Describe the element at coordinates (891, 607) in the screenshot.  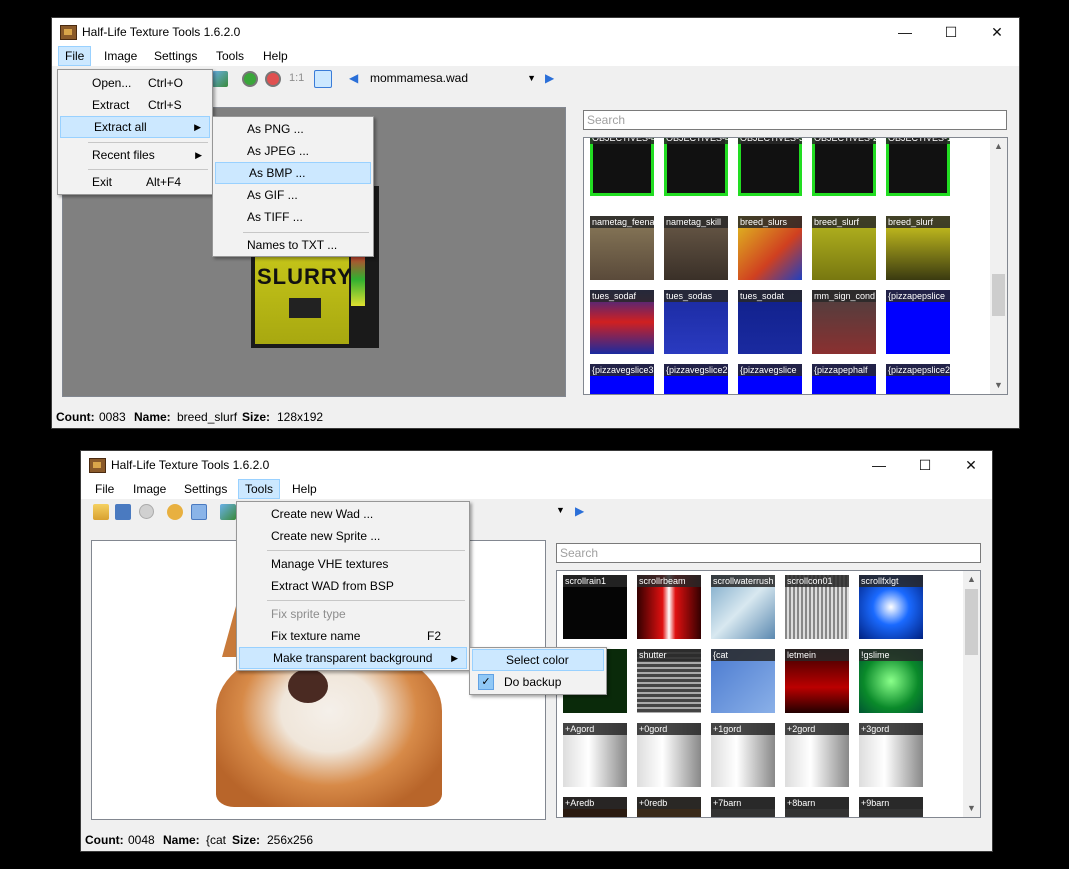
I see `texture-thumbnail: scrollfxlgt` at that location.